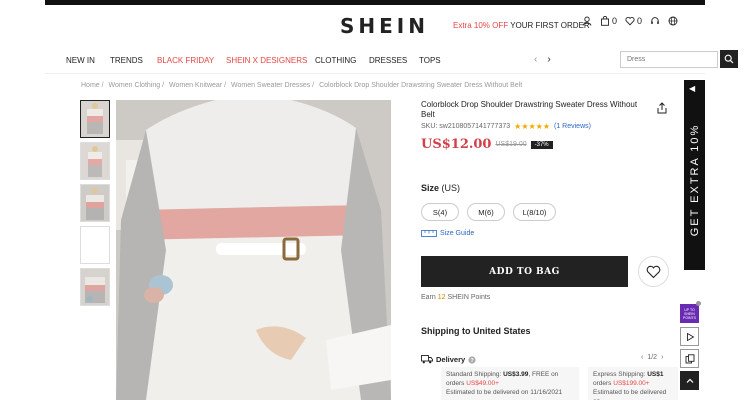 This screenshot has width=750, height=400. I want to click on close-badge-icon, so click(698, 303).